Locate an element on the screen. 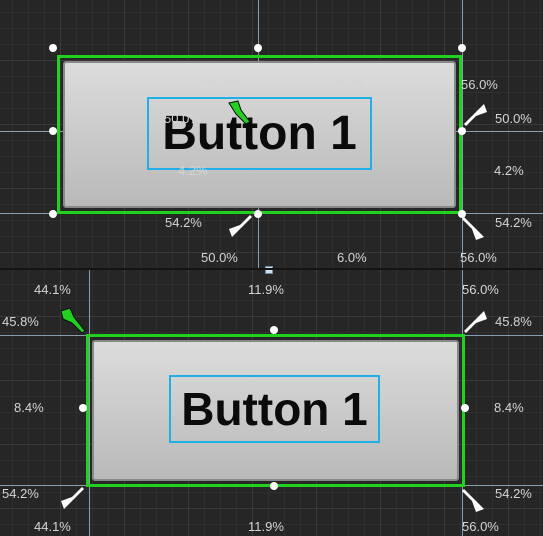 This screenshot has width=543, height=536. button-label: Button 1 is located at coordinates (274, 409).